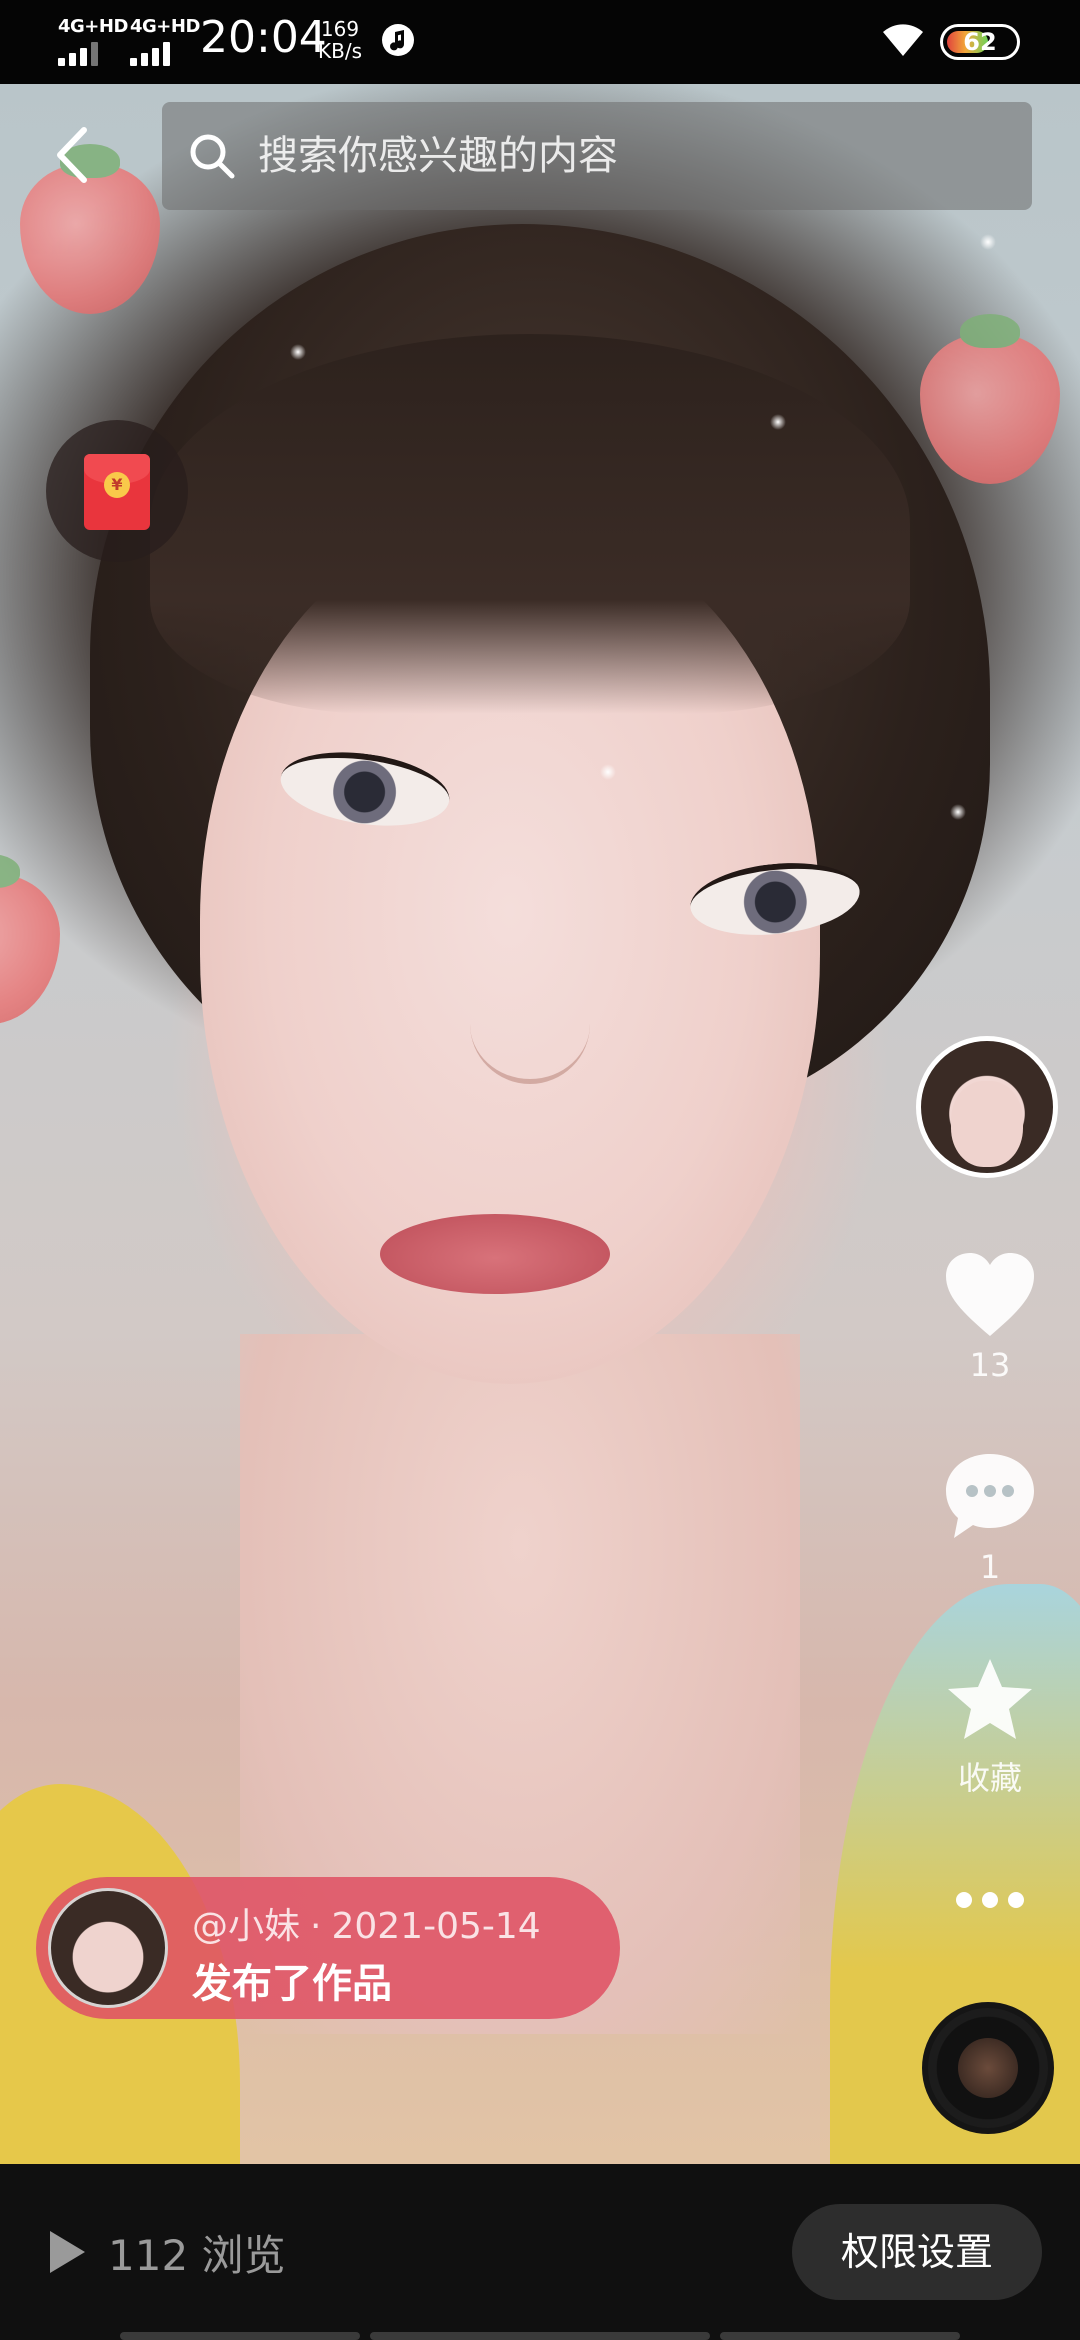 The image size is (1080, 2340). What do you see at coordinates (340, 51) in the screenshot?
I see `network-speed-unit: KB/s` at bounding box center [340, 51].